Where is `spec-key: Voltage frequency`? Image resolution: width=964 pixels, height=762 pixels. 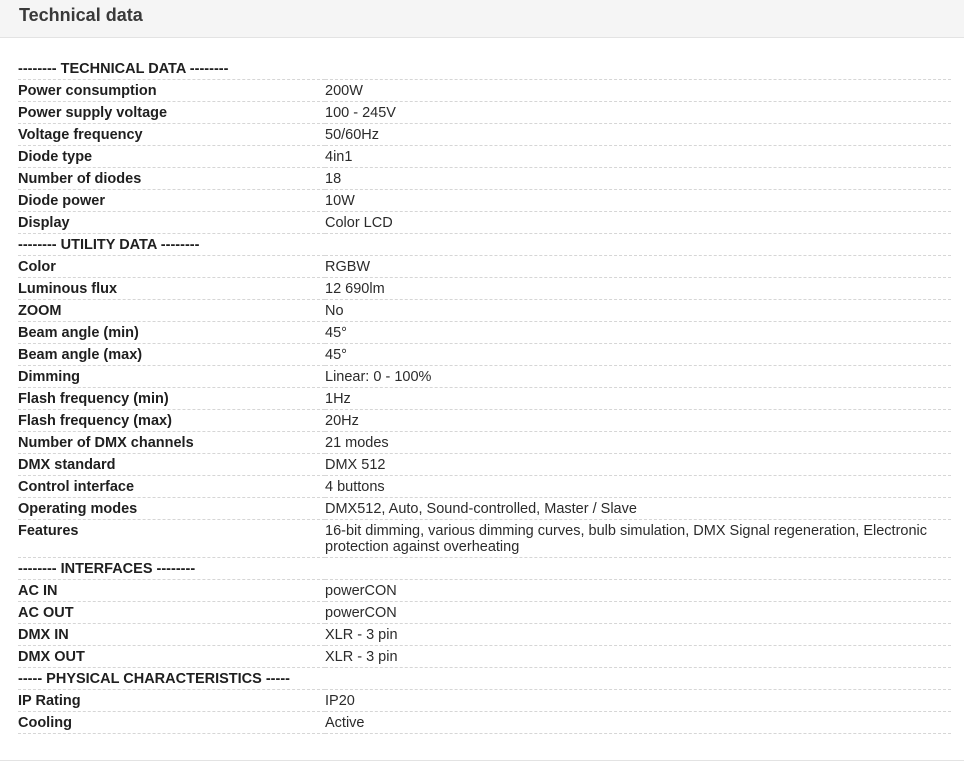 spec-key: Voltage frequency is located at coordinates (171, 134).